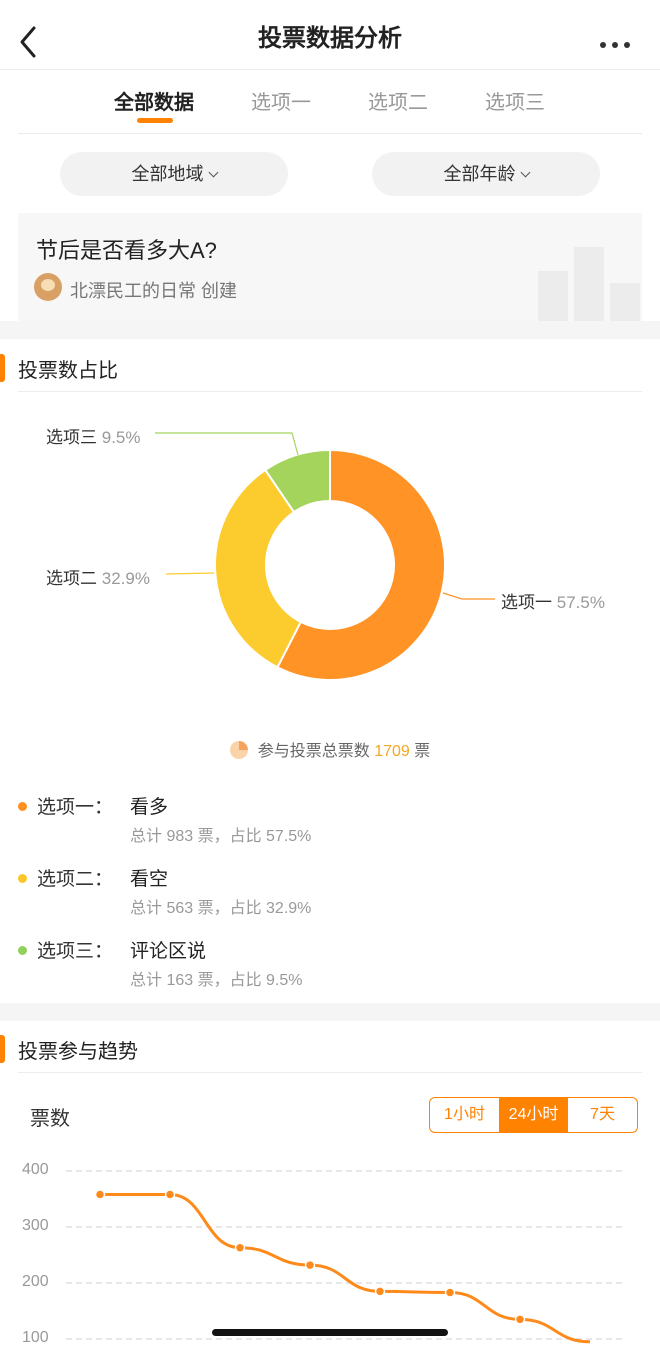  Describe the element at coordinates (48, 287) in the screenshot. I see `avatar` at that location.